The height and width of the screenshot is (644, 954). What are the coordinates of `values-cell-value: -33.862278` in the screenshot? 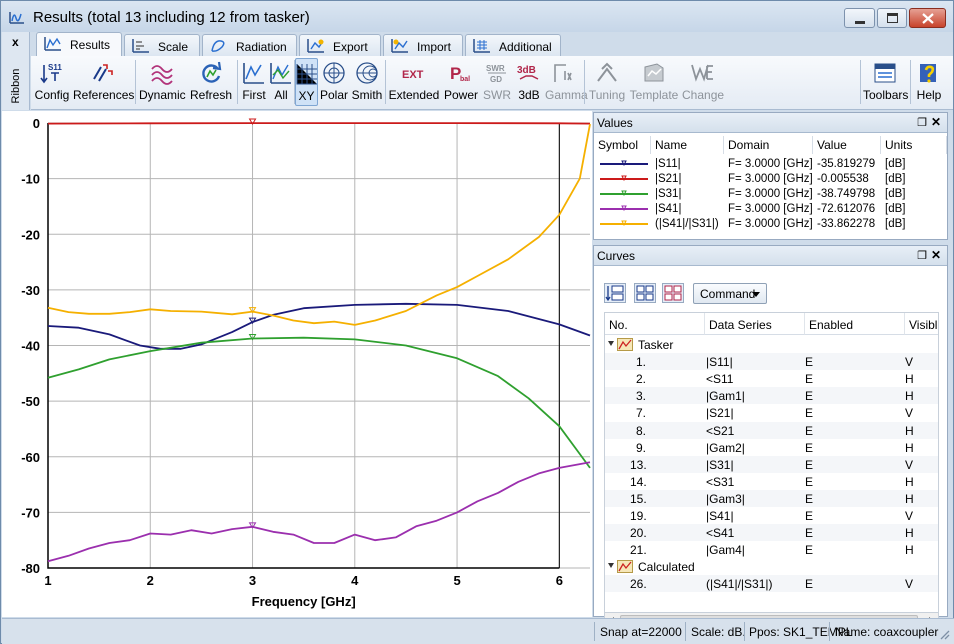 It's located at (846, 224).